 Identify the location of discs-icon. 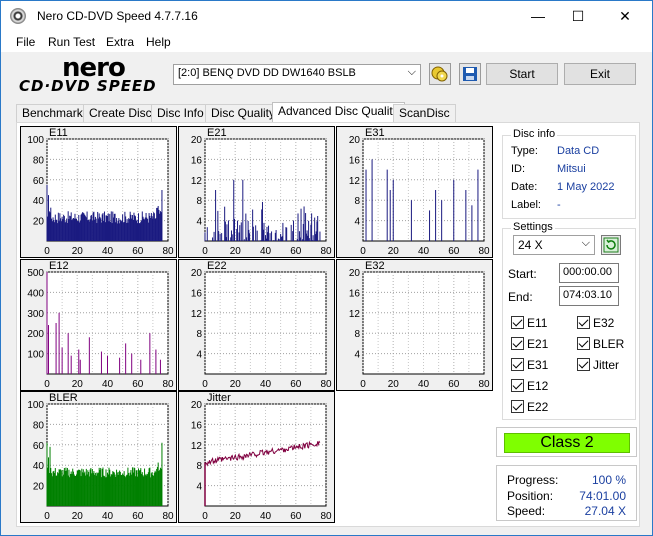
(439, 74).